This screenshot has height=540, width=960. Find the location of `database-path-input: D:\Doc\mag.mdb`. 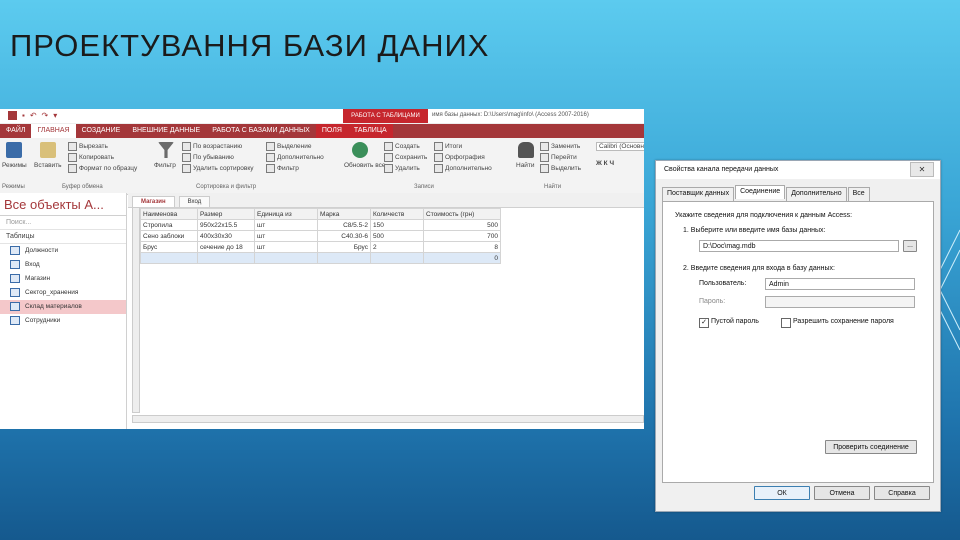

database-path-input: D:\Doc\mag.mdb is located at coordinates (799, 246).